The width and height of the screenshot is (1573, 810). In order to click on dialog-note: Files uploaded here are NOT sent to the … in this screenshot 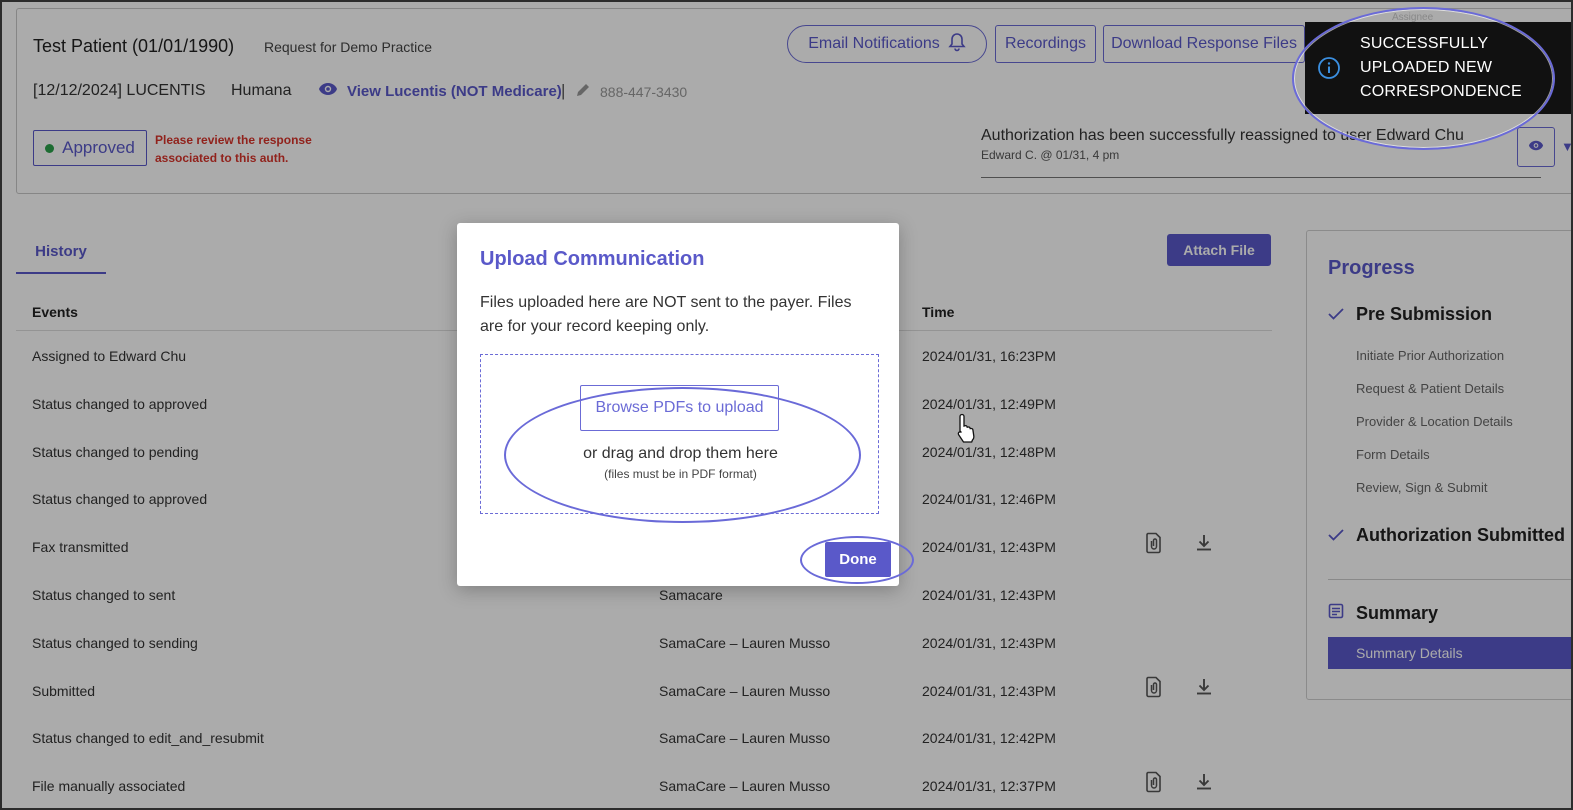, I will do `click(666, 314)`.